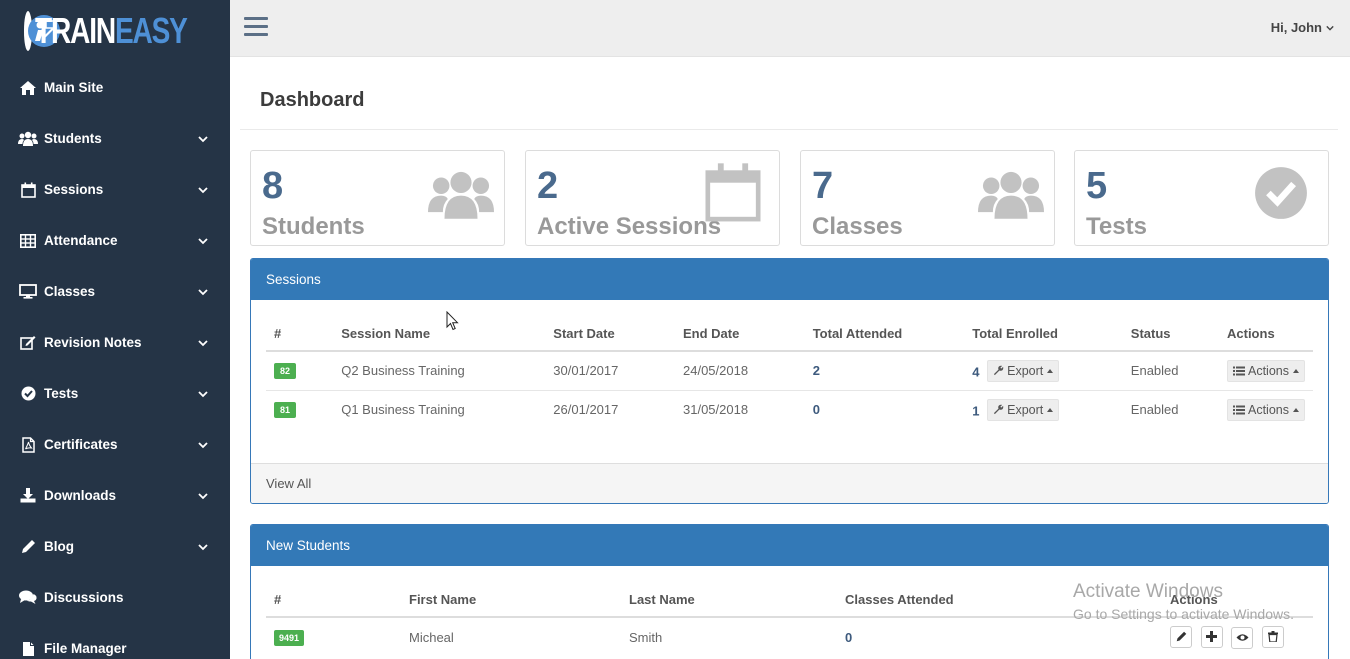 The height and width of the screenshot is (659, 1350). I want to click on stat-card-tests: 5 Tests, so click(1201, 198).